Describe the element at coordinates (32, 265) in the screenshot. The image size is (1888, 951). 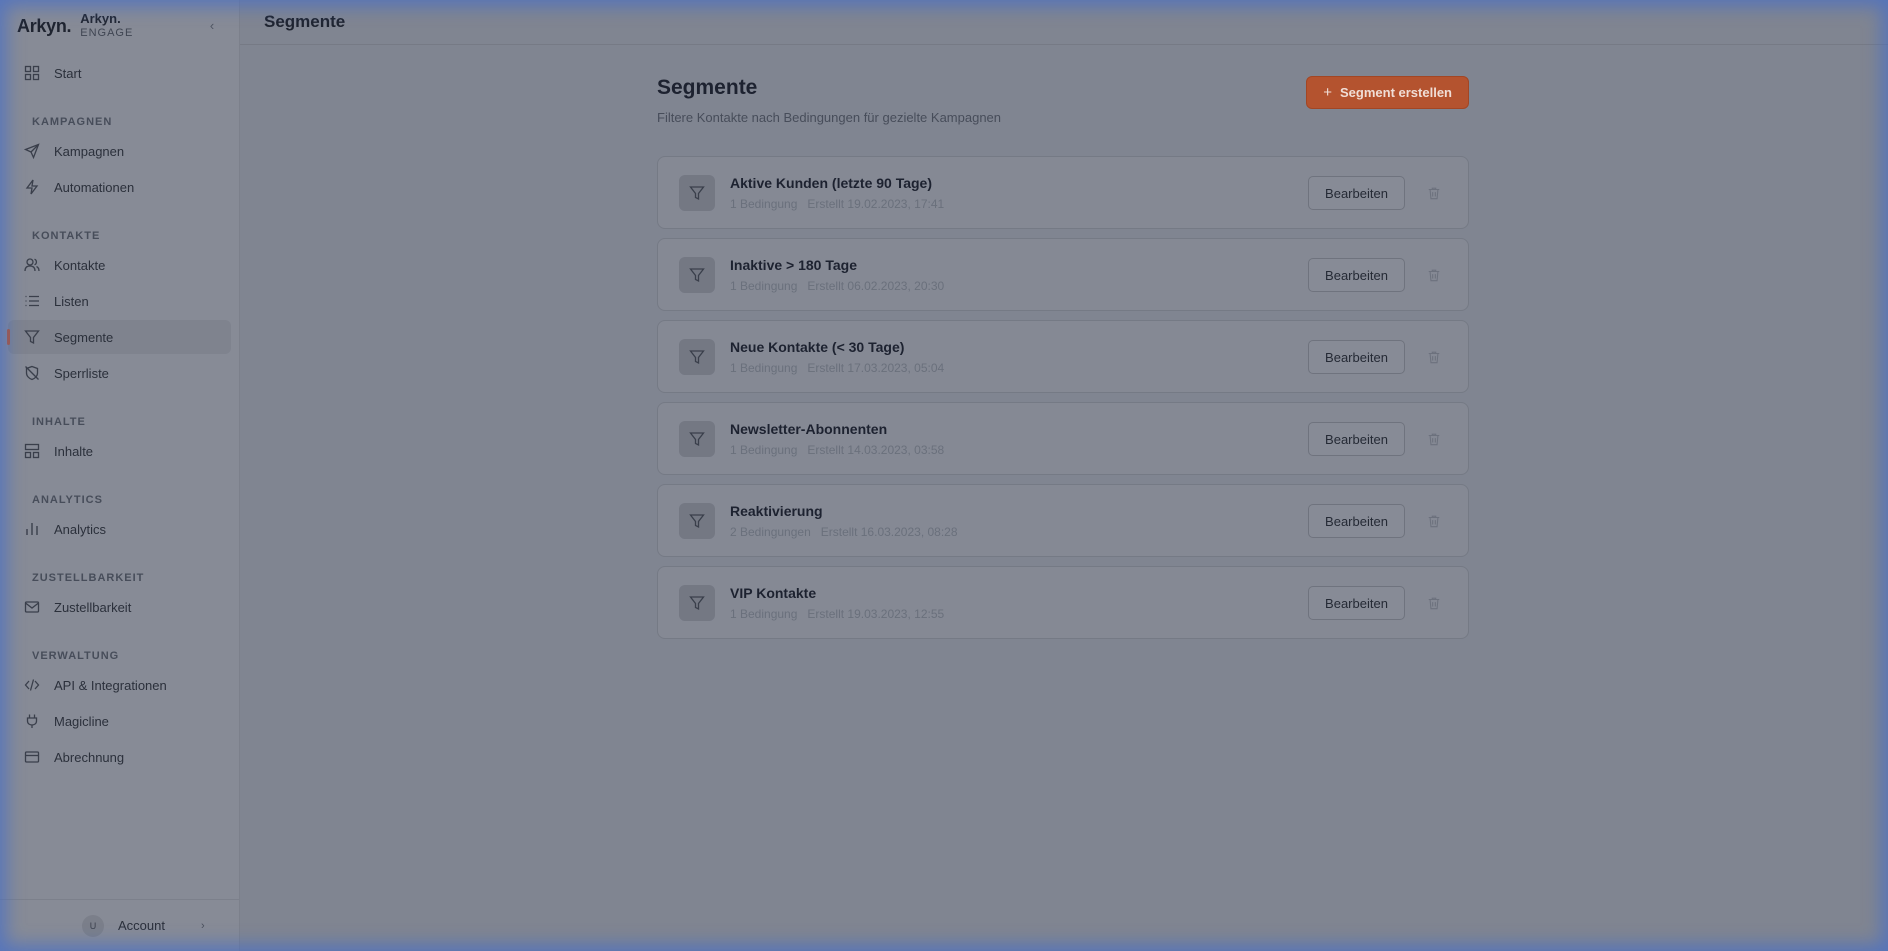
I see `users-icon` at that location.